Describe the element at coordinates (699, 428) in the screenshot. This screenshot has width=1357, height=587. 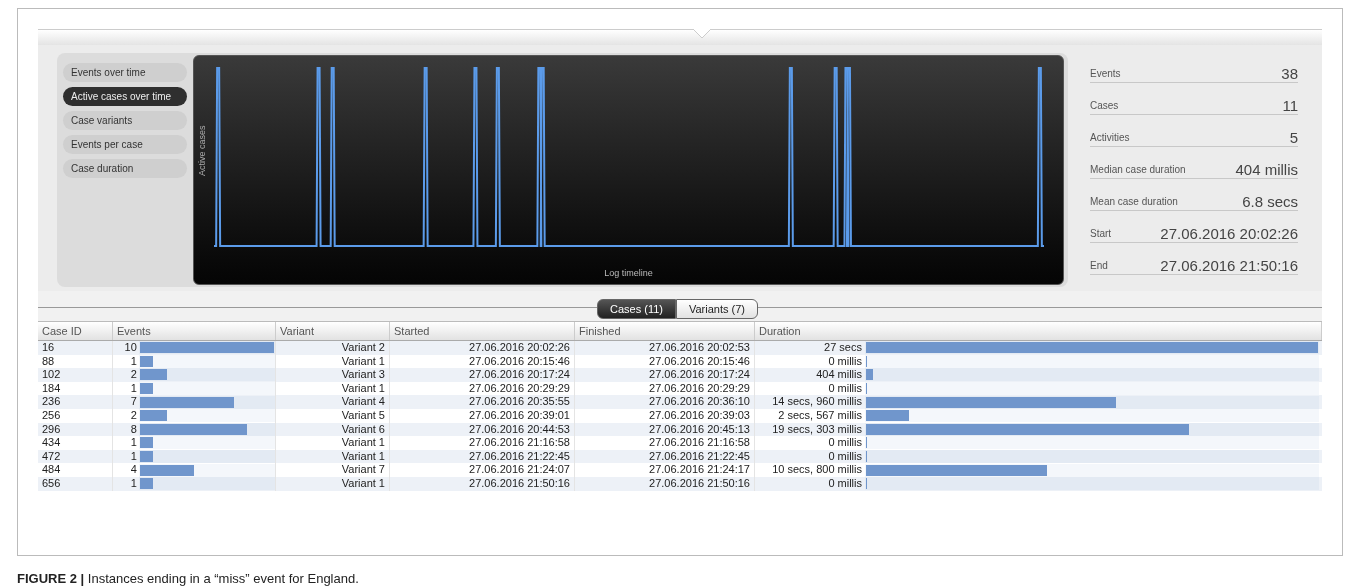
I see `table-cell: 27.06.2016 20:45:13` at that location.